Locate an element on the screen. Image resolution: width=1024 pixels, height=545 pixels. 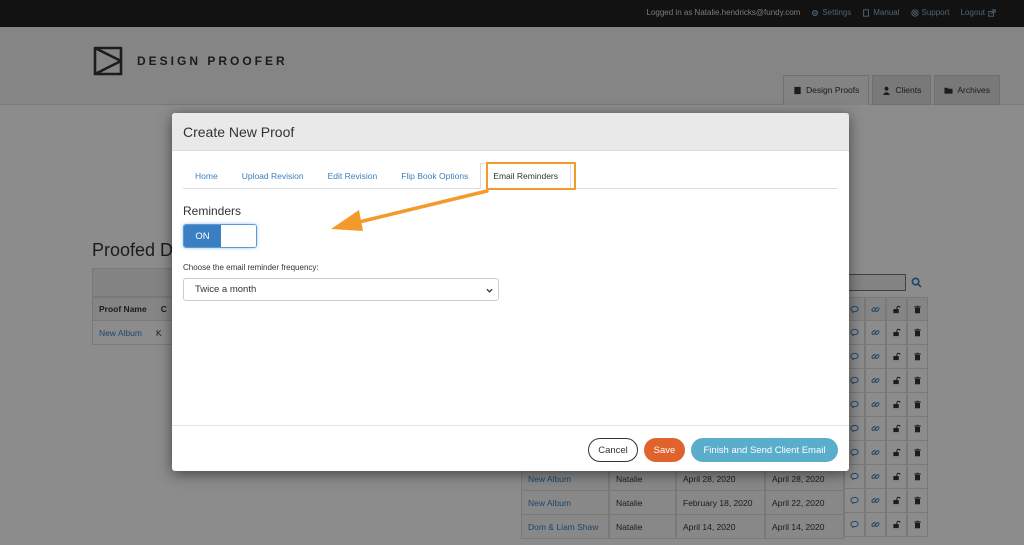
tab-home: Home is located at coordinates (206, 176).